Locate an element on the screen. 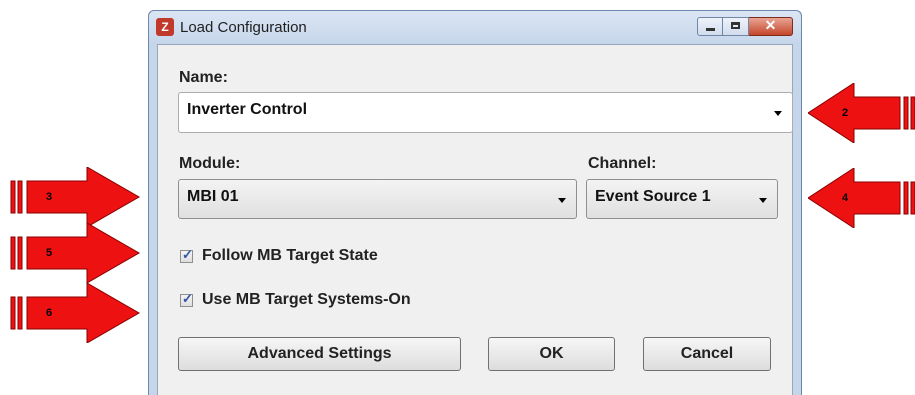 This screenshot has width=915, height=395. callout-arrow-3: 3 is located at coordinates (73, 197).